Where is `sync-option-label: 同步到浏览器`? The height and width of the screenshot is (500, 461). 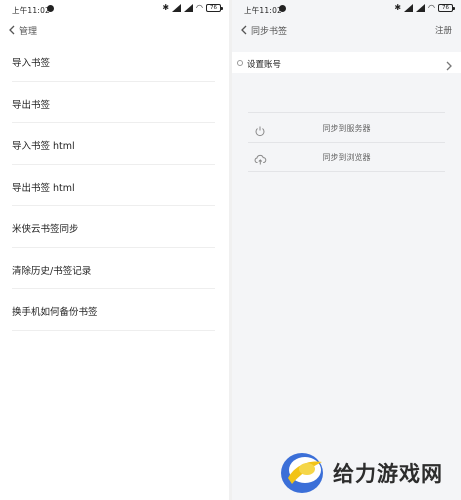
sync-option-label: 同步到浏览器 is located at coordinates (346, 157).